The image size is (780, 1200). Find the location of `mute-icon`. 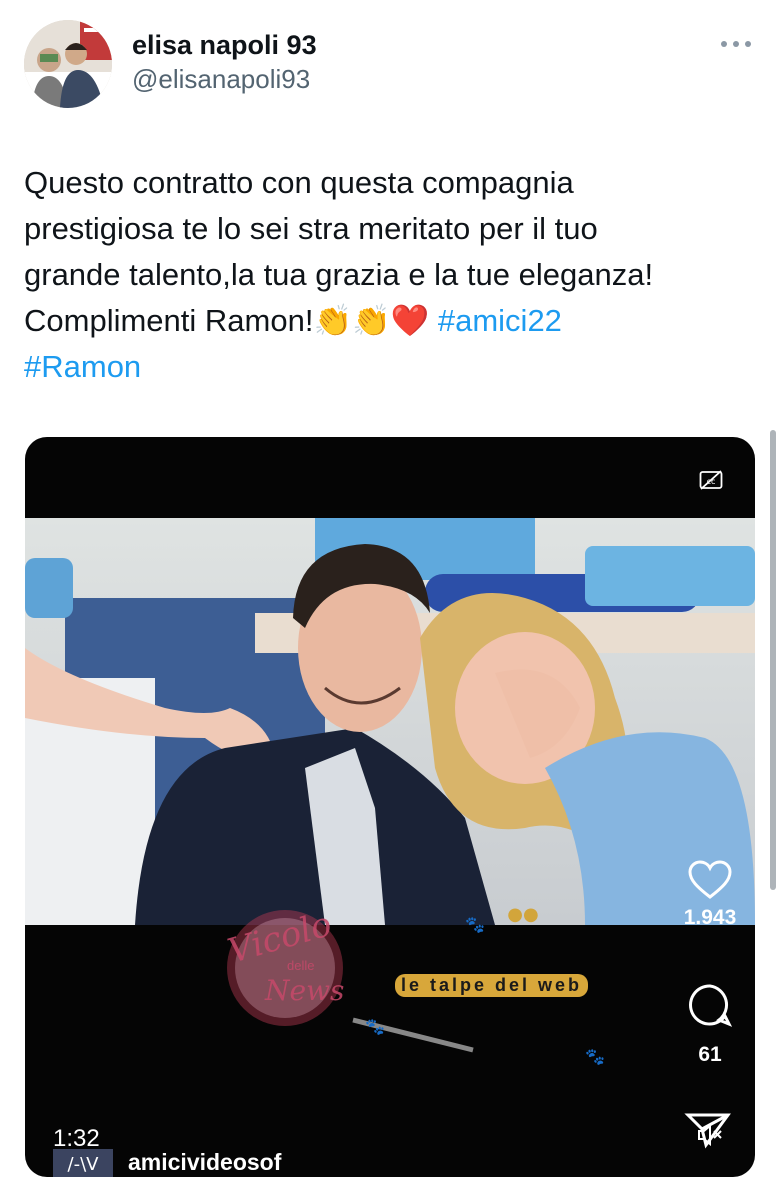

mute-icon is located at coordinates (711, 1135).